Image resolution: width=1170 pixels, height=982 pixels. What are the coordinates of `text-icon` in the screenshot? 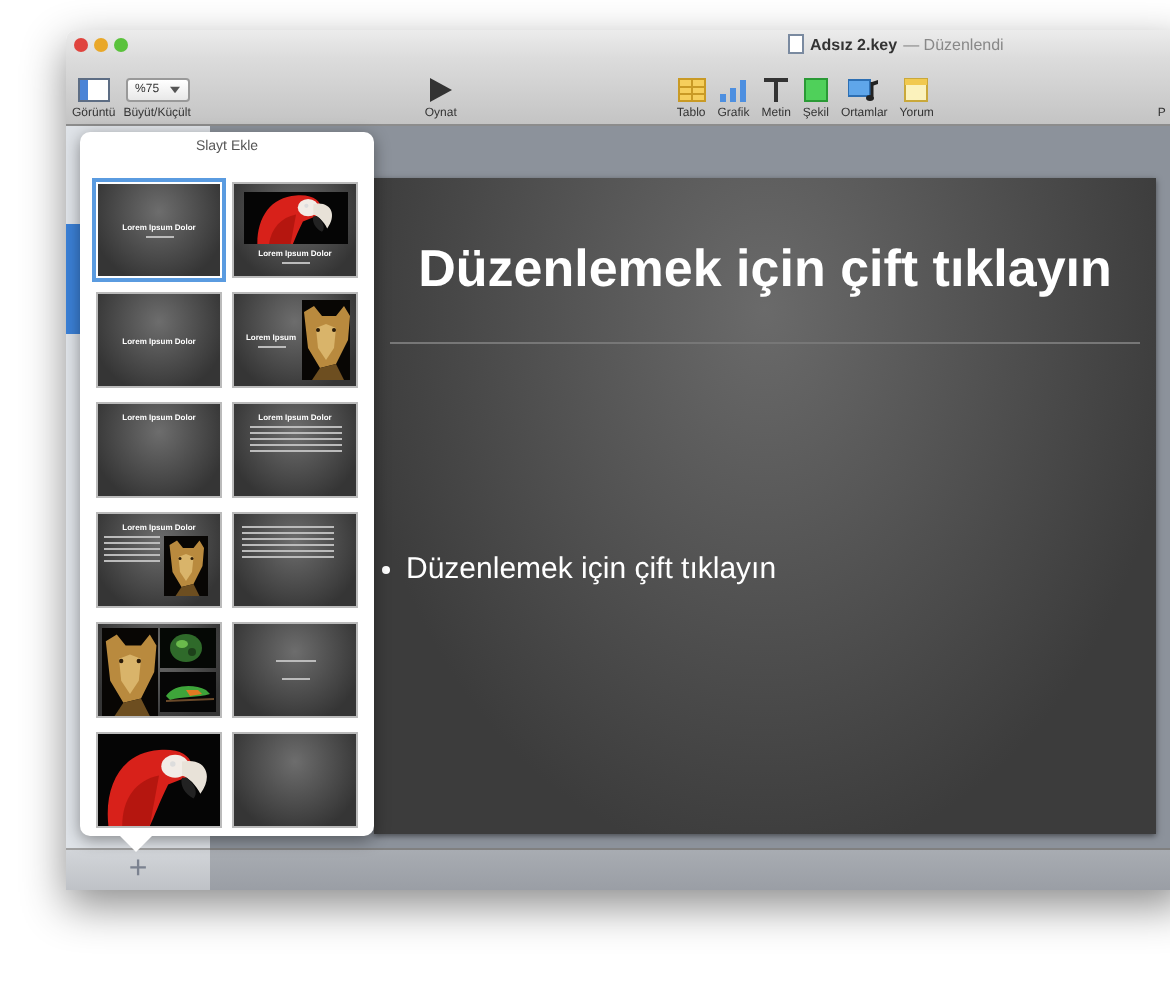 It's located at (776, 90).